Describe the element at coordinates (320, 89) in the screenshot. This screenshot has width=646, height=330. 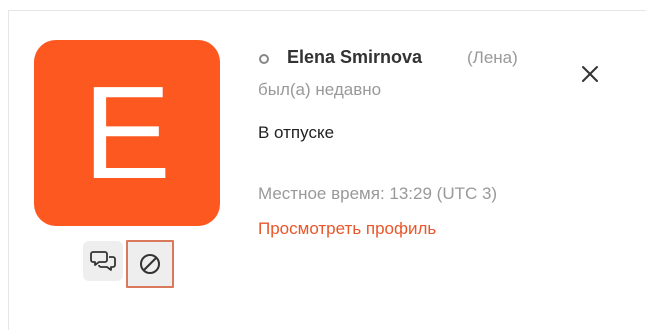
I see `last-seen-text: был(а) недавно` at that location.